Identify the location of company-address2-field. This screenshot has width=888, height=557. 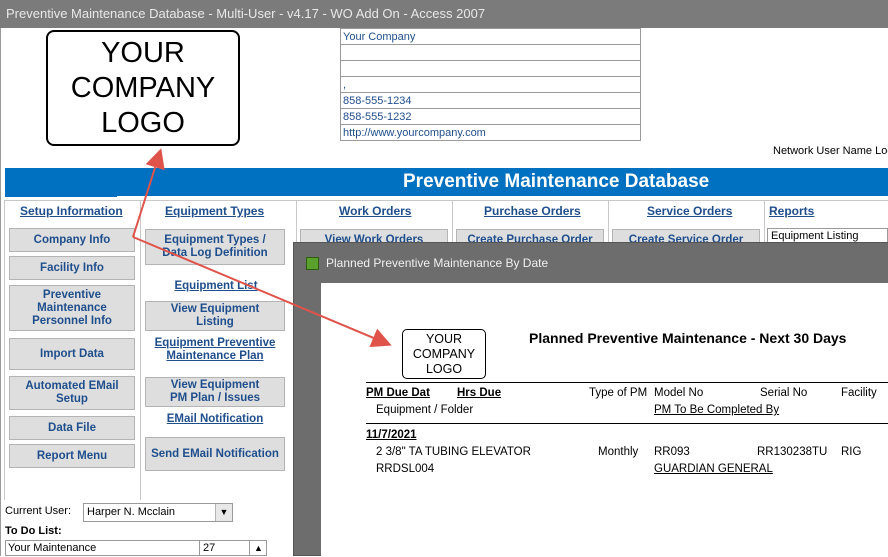
(490, 68).